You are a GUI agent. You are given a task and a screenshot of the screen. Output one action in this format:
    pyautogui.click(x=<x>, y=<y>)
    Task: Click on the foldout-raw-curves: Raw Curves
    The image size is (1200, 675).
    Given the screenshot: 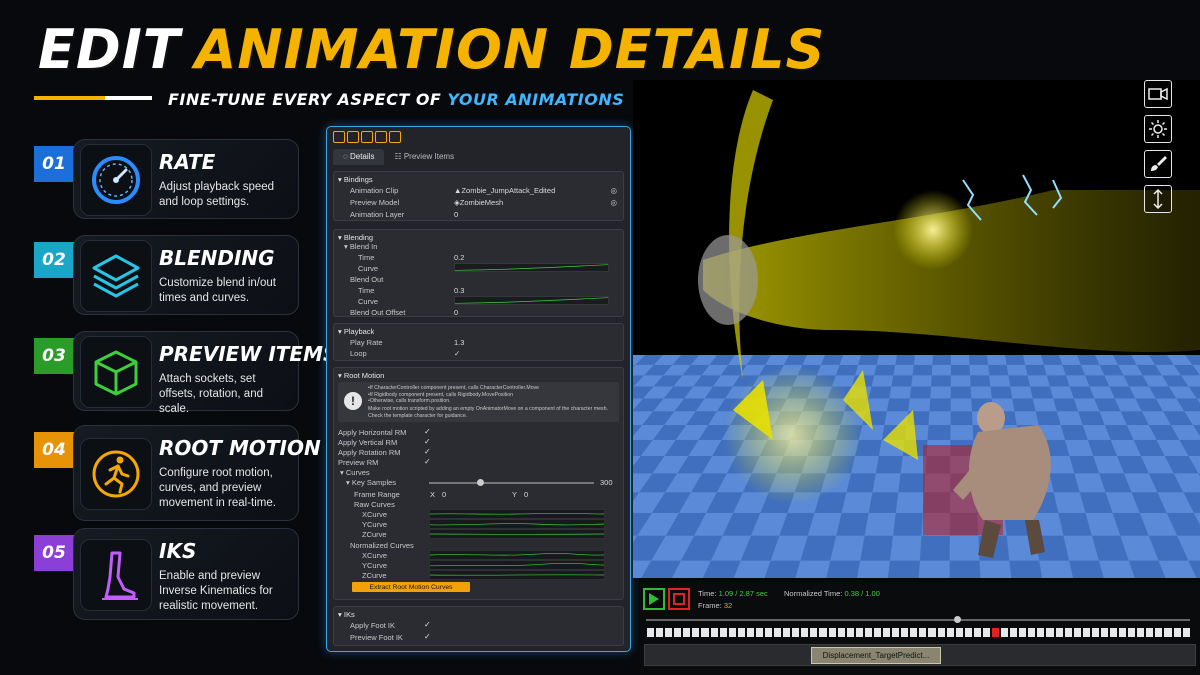 What is the action you would take?
    pyautogui.click(x=374, y=504)
    